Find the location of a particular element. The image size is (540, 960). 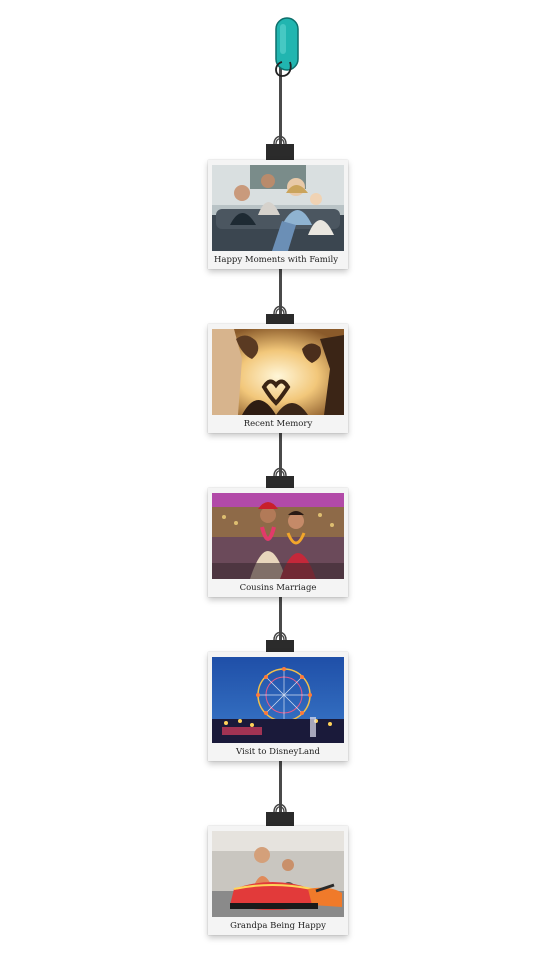

photo-card: Recent Memory is located at coordinates (278, 378).